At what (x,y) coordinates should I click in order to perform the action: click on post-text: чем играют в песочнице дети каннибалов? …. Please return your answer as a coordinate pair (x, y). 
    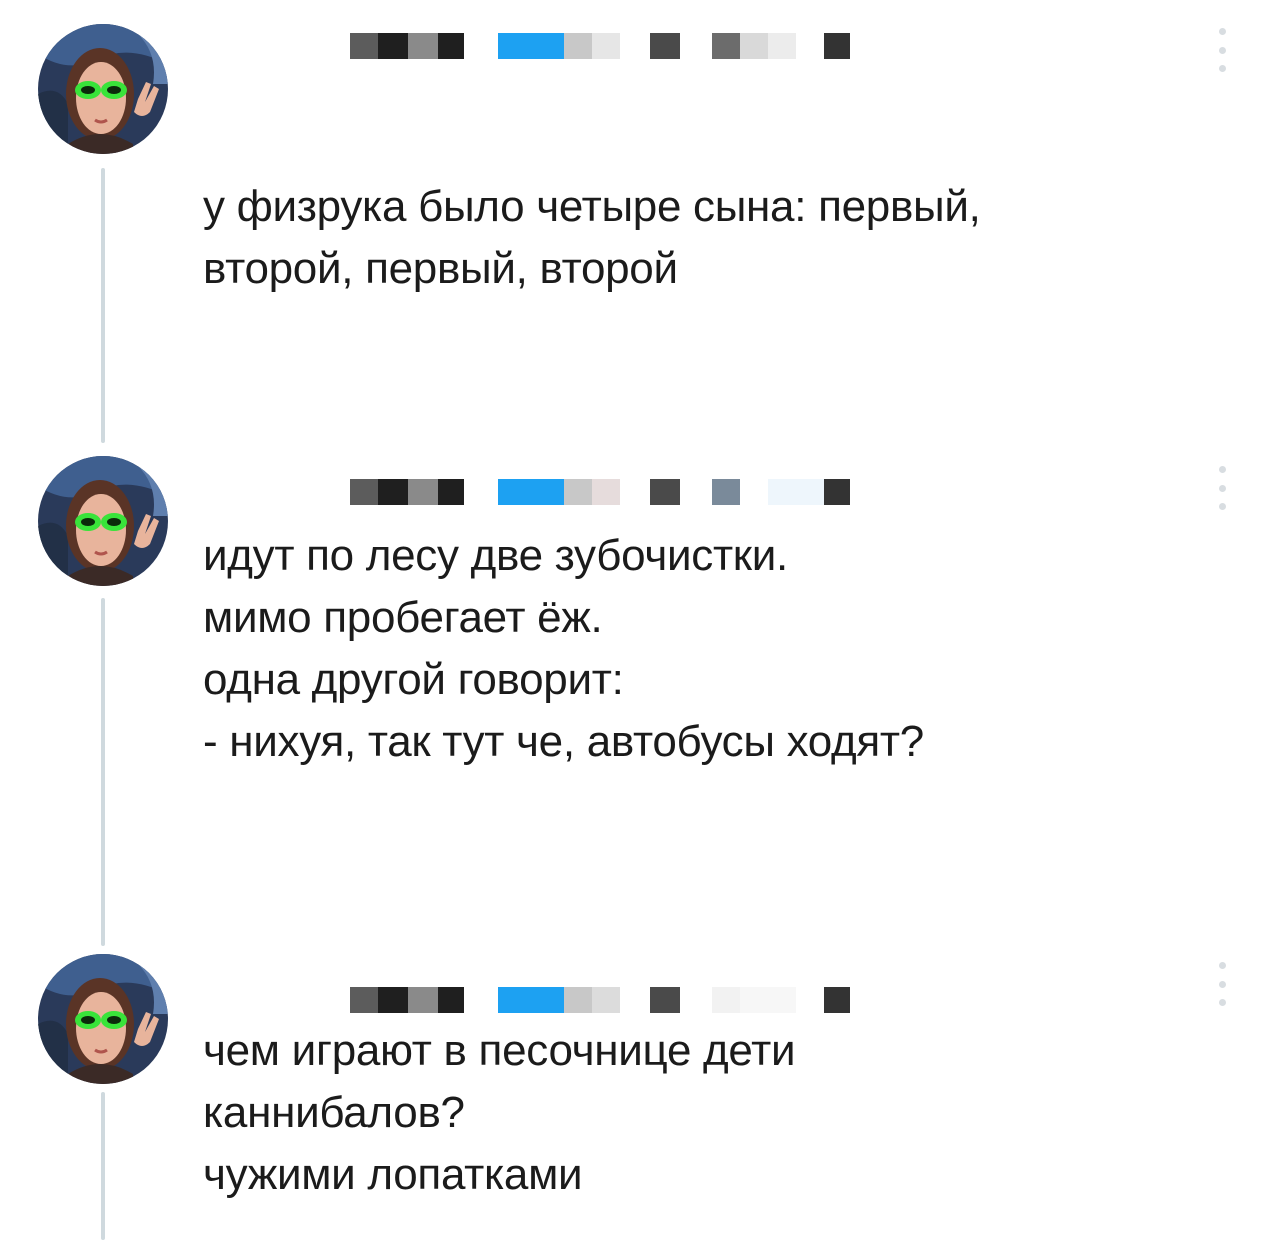
    Looking at the image, I should click on (499, 1112).